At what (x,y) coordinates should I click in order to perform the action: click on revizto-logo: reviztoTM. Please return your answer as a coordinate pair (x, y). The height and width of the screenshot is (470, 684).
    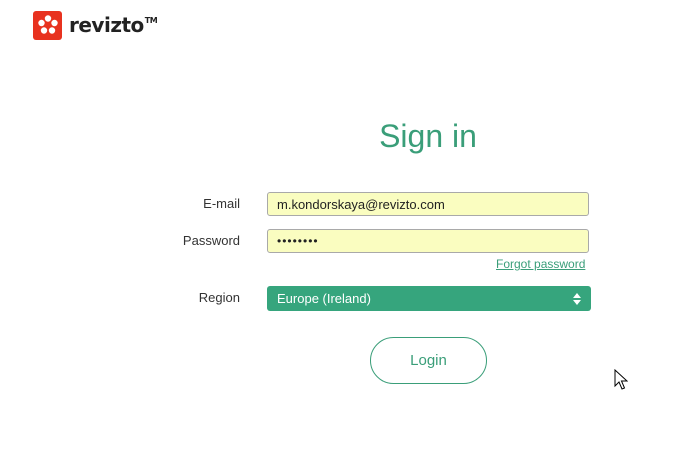
    Looking at the image, I should click on (95, 25).